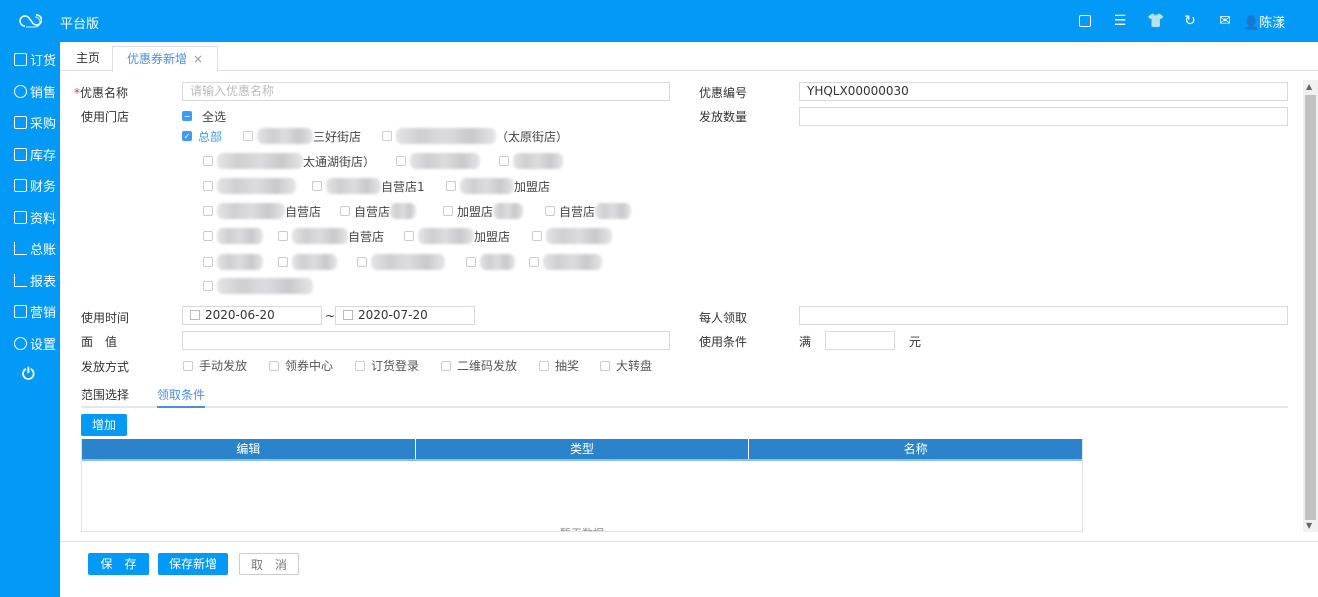  I want to click on scroll-thumb, so click(1310, 307).